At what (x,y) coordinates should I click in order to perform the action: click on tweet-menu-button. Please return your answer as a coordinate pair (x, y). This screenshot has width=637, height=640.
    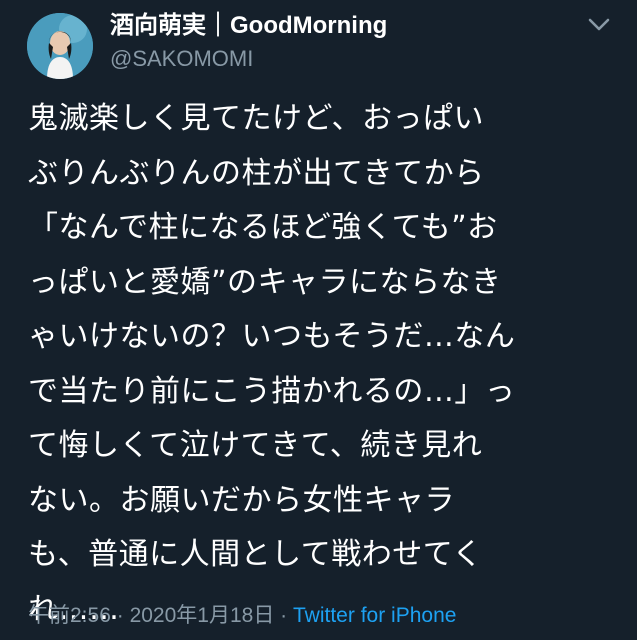
    Looking at the image, I should click on (599, 25).